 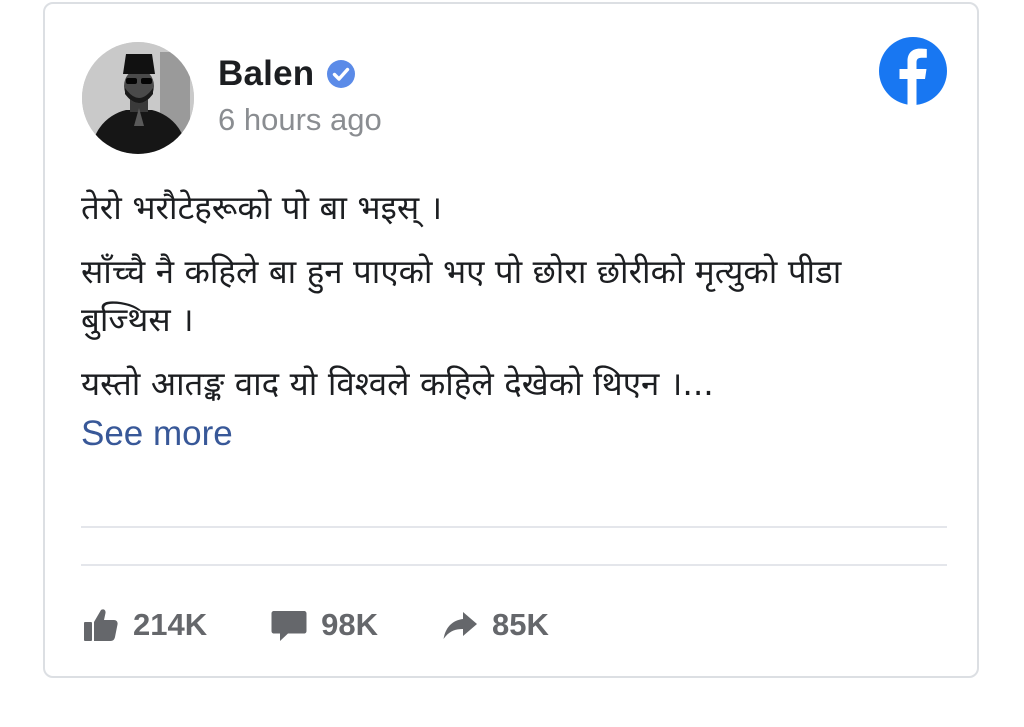 I want to click on author-name: Balen, so click(x=266, y=74).